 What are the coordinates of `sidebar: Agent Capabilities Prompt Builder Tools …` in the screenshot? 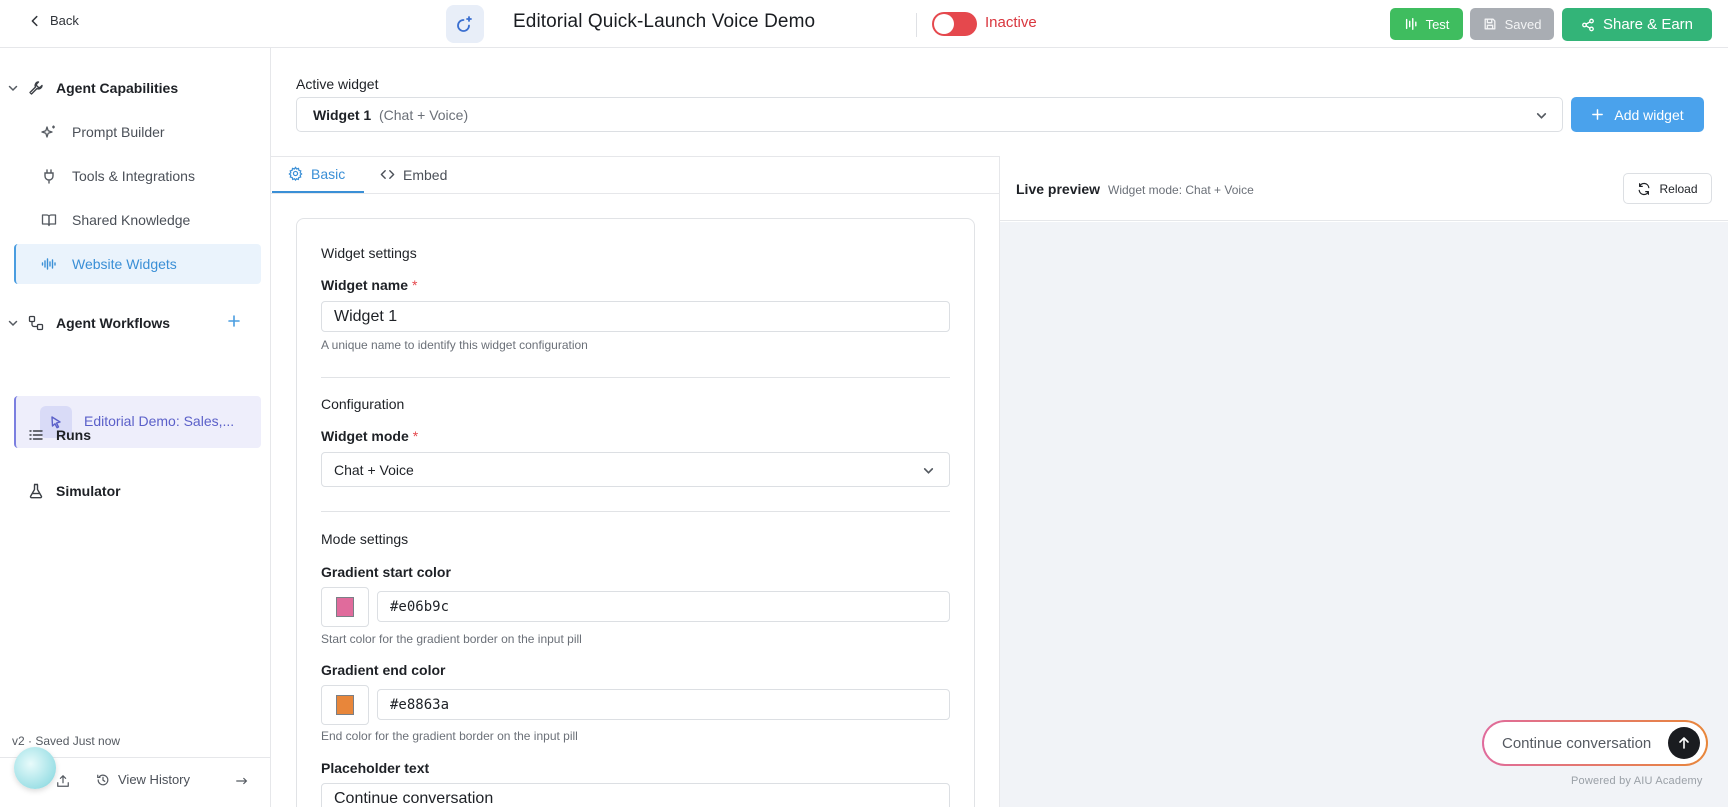 It's located at (135, 427).